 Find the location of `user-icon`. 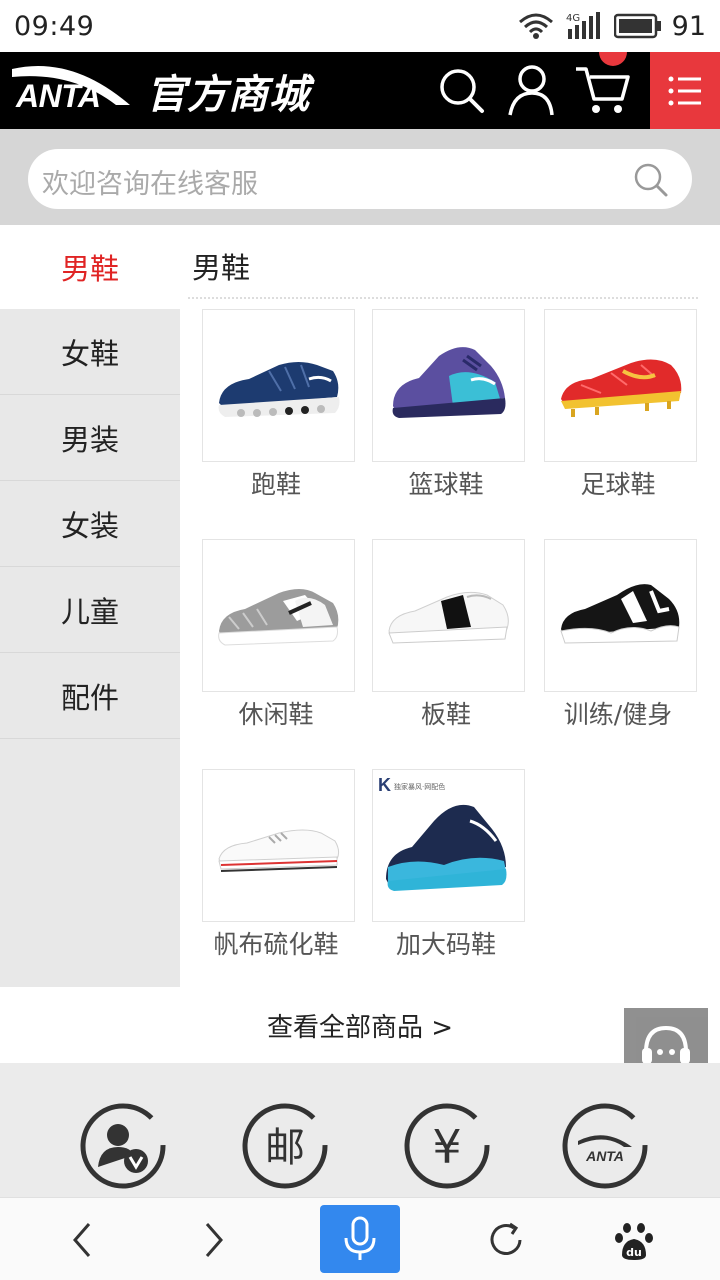

user-icon is located at coordinates (531, 89).